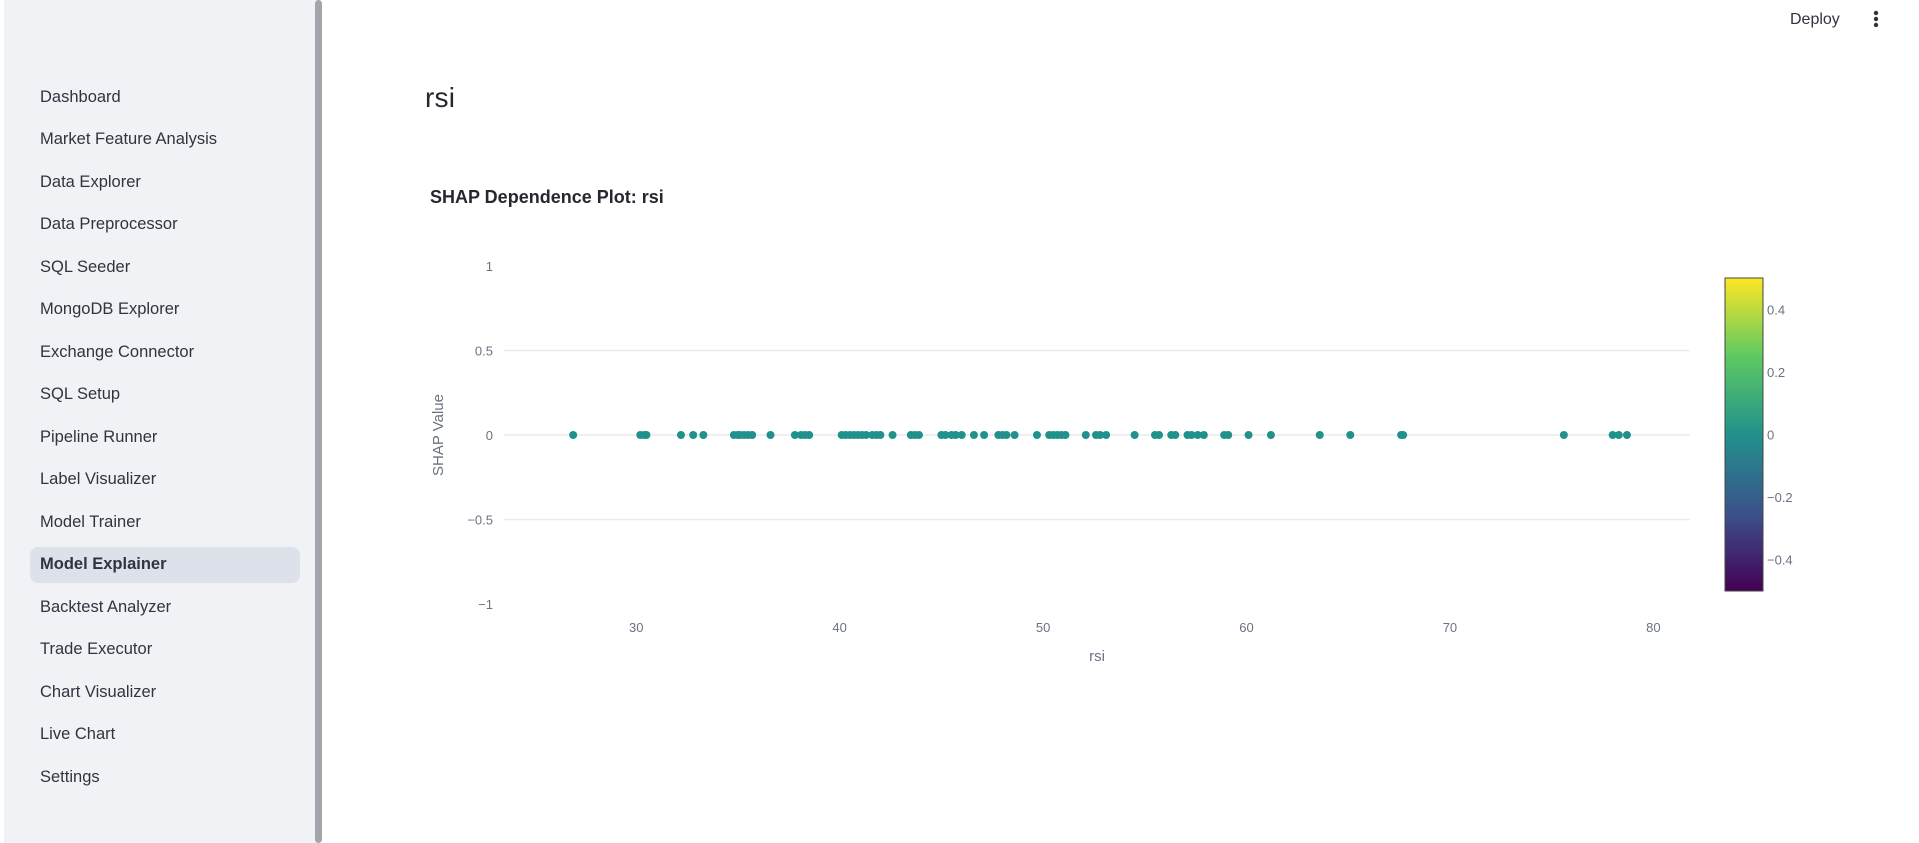 This screenshot has height=843, width=1919. What do you see at coordinates (128, 139) in the screenshot?
I see `sidebar-item-label: Market Feature Analysis` at bounding box center [128, 139].